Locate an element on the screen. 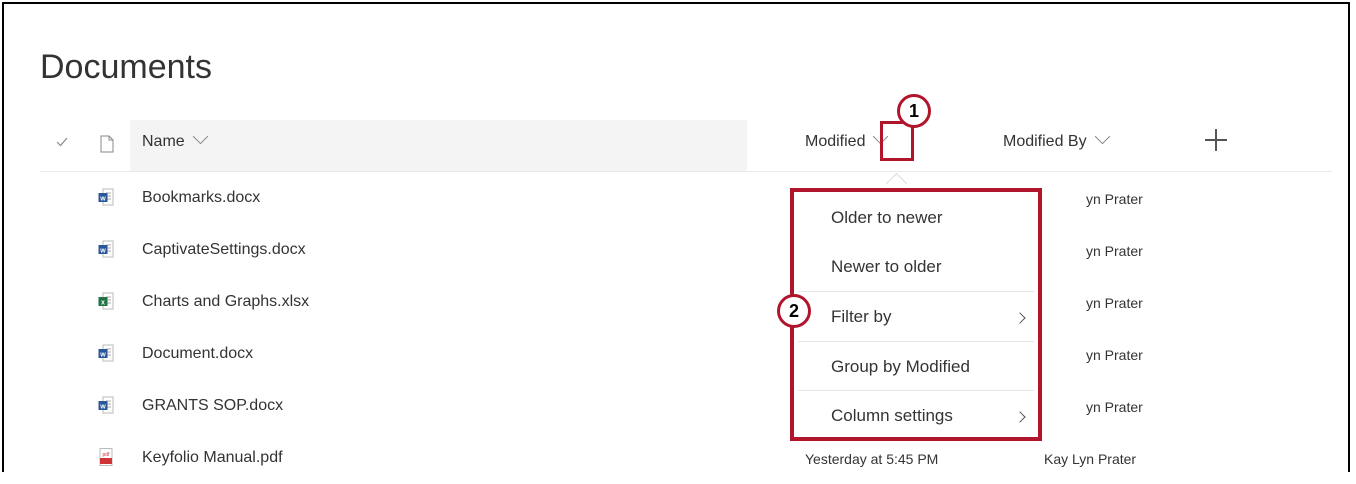 The image size is (1356, 484). name-column-header-highlight is located at coordinates (438, 145).